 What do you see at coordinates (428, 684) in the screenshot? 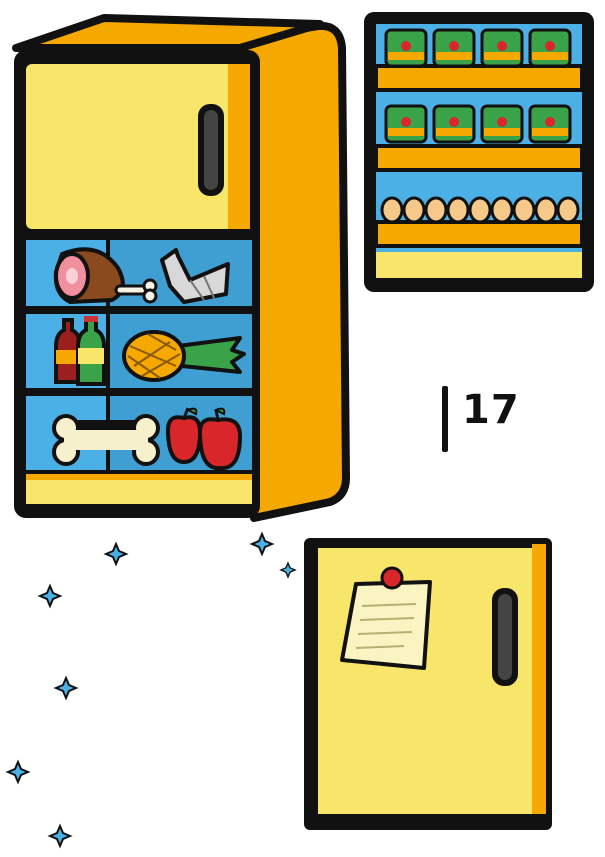
I see `fridge-door-piece` at bounding box center [428, 684].